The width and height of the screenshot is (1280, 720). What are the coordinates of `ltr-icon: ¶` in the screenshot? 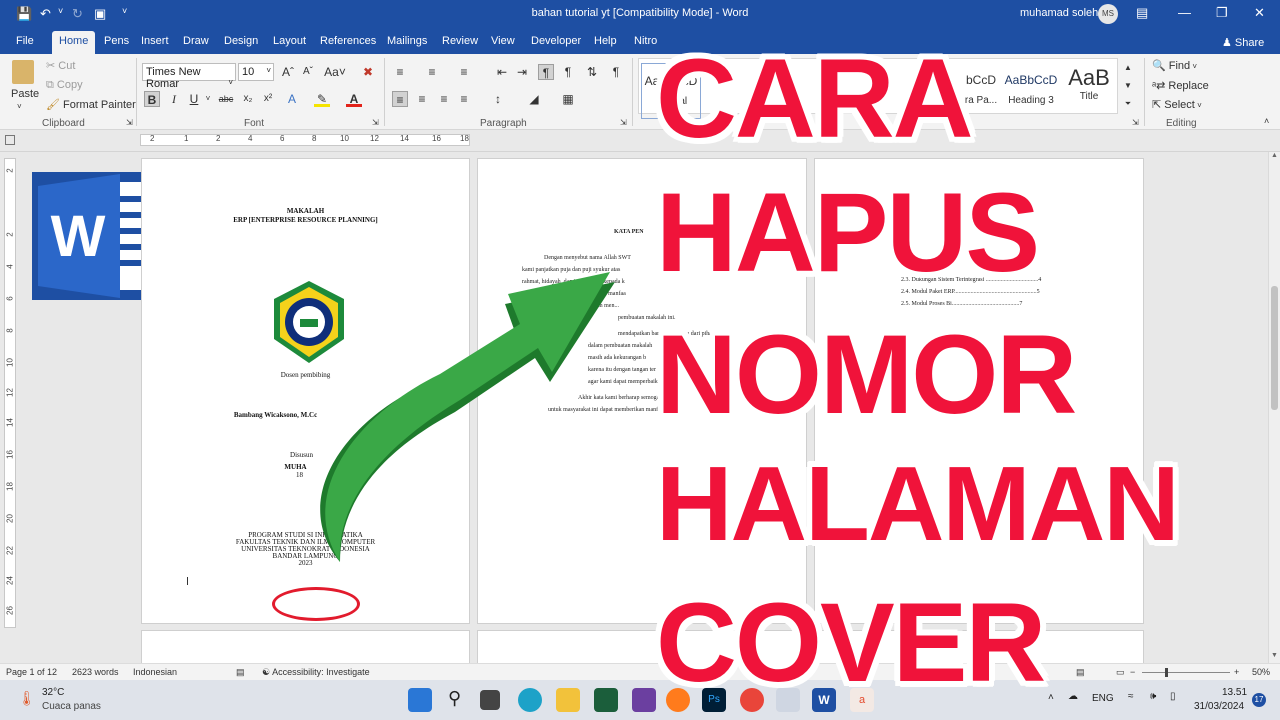 It's located at (546, 72).